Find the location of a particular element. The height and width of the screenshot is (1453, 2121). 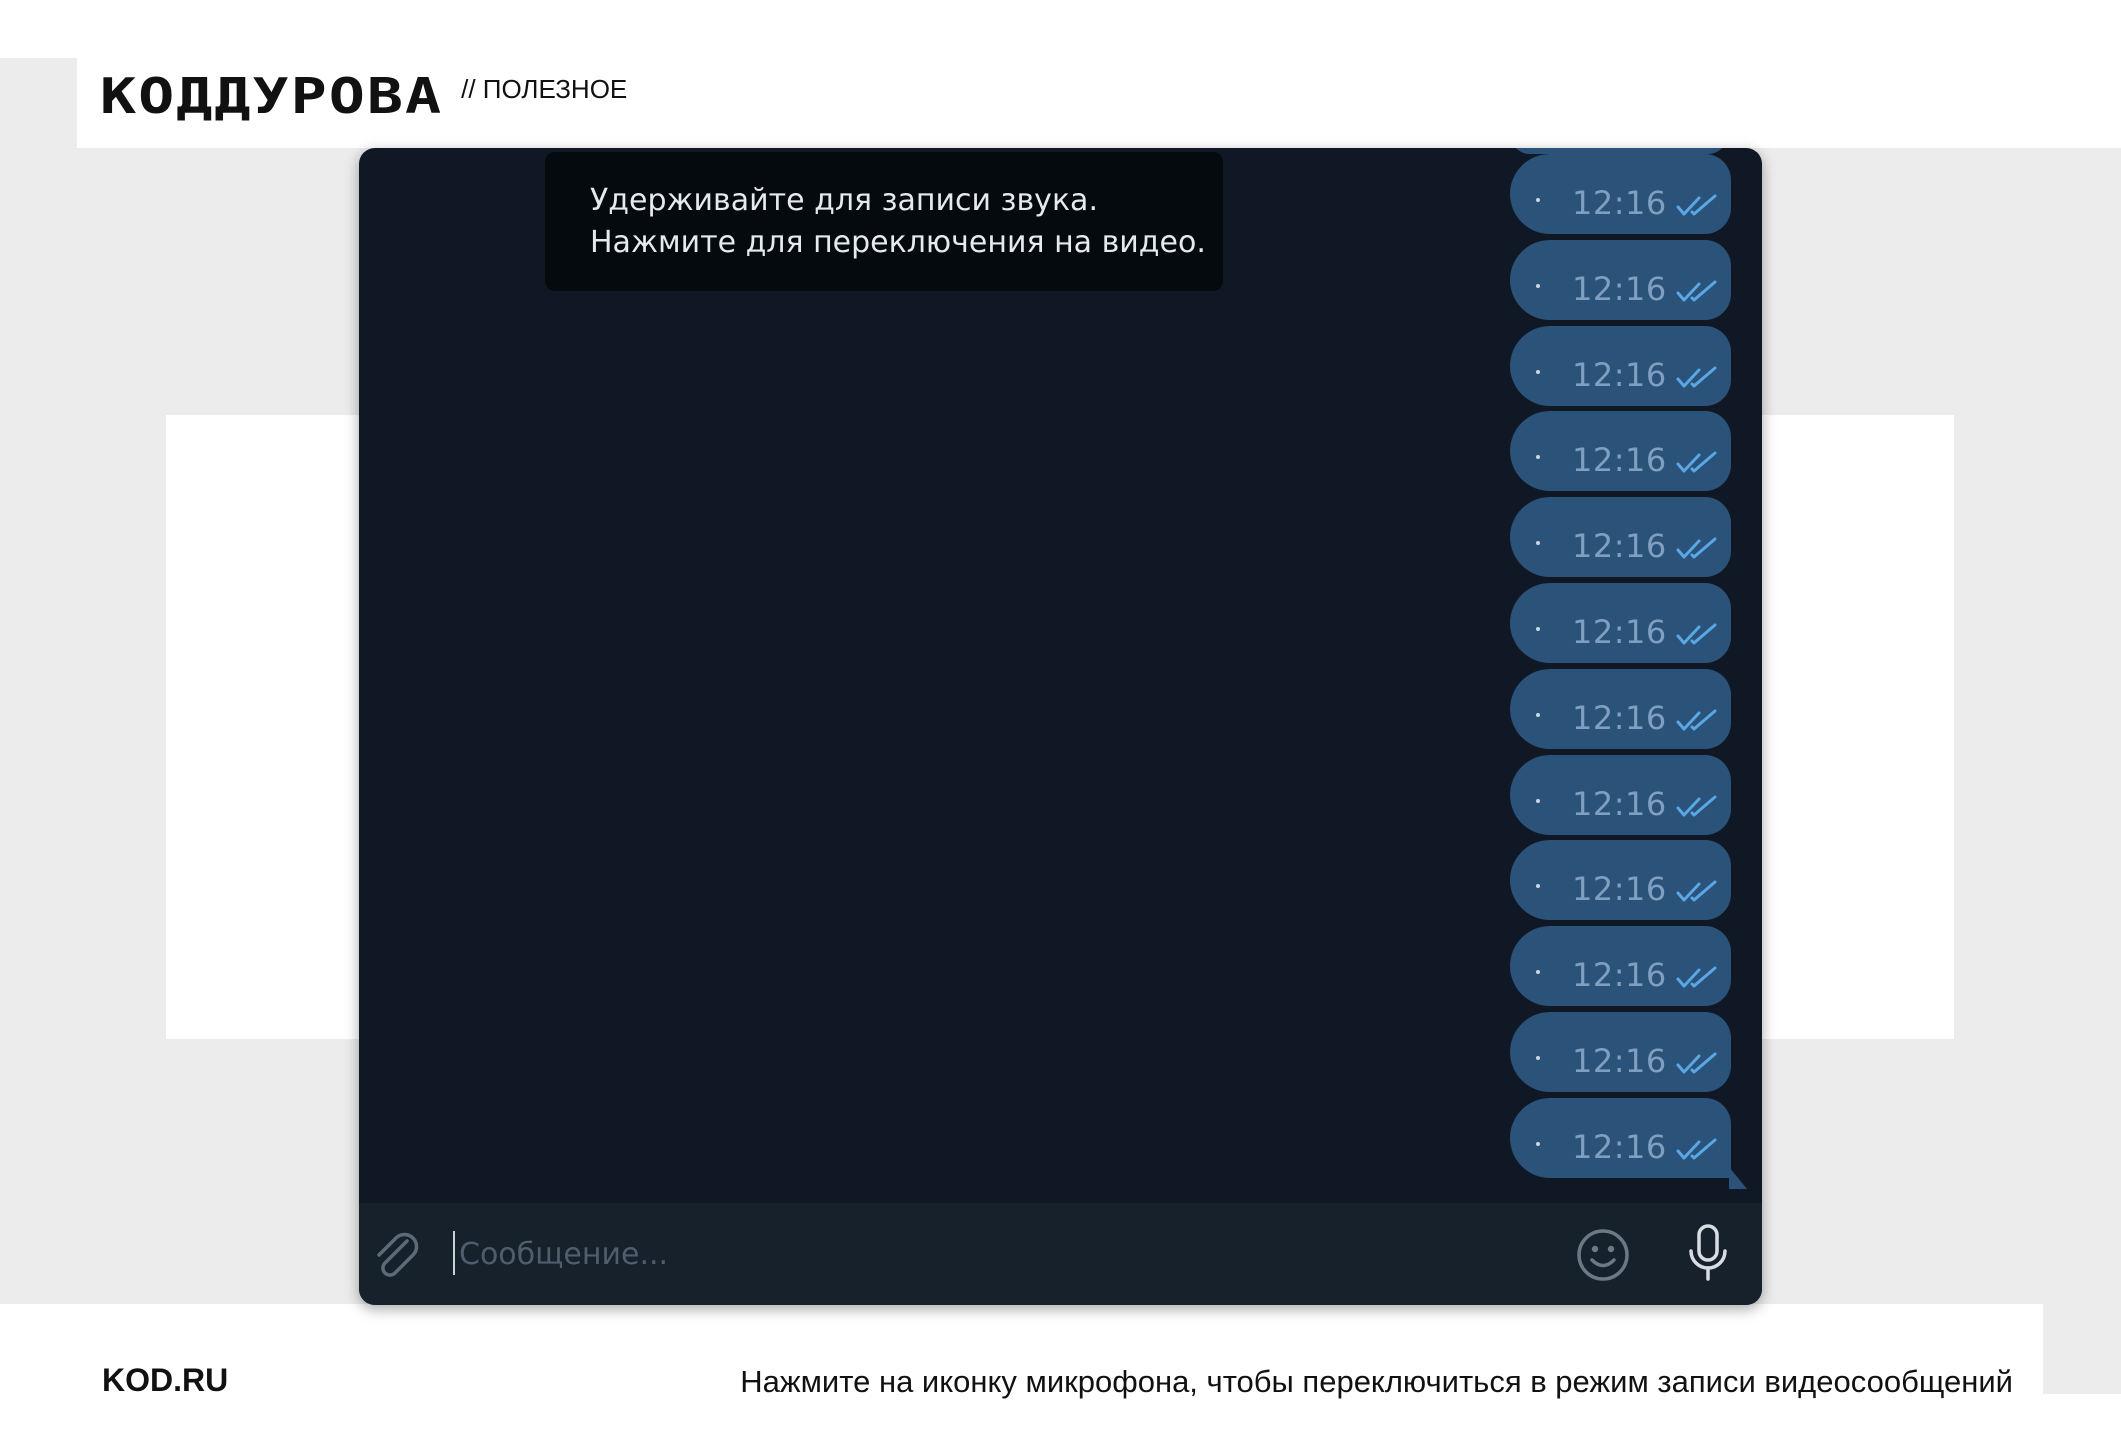

bubble-tail is located at coordinates (1738, 1178).